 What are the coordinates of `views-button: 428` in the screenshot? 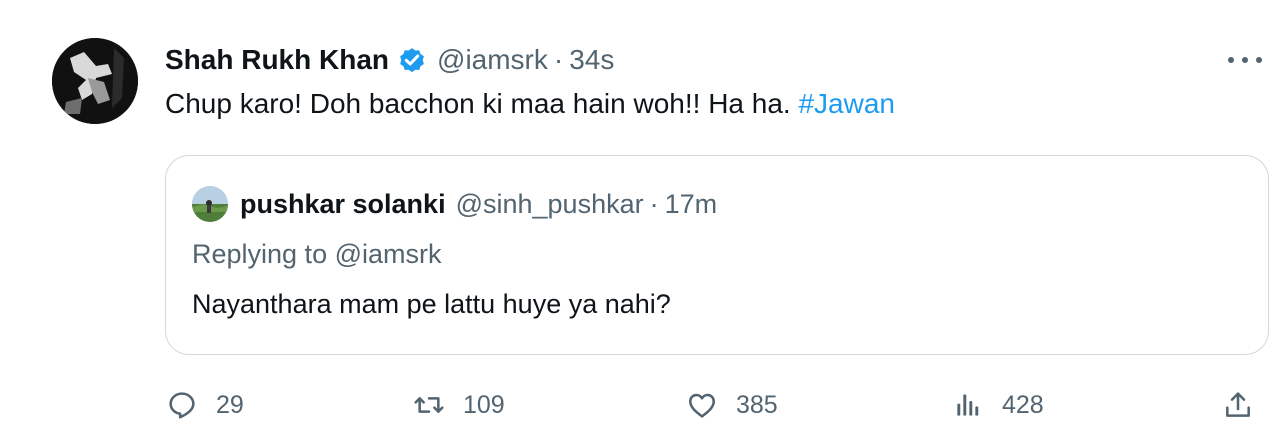 It's located at (998, 405).